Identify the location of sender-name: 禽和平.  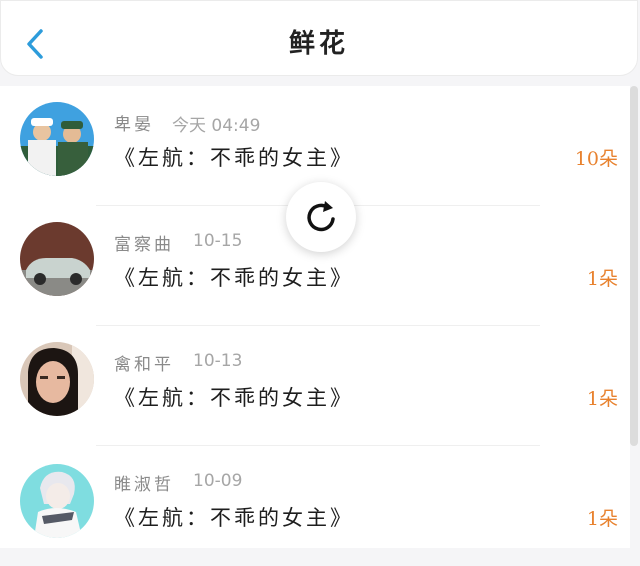
(144, 365).